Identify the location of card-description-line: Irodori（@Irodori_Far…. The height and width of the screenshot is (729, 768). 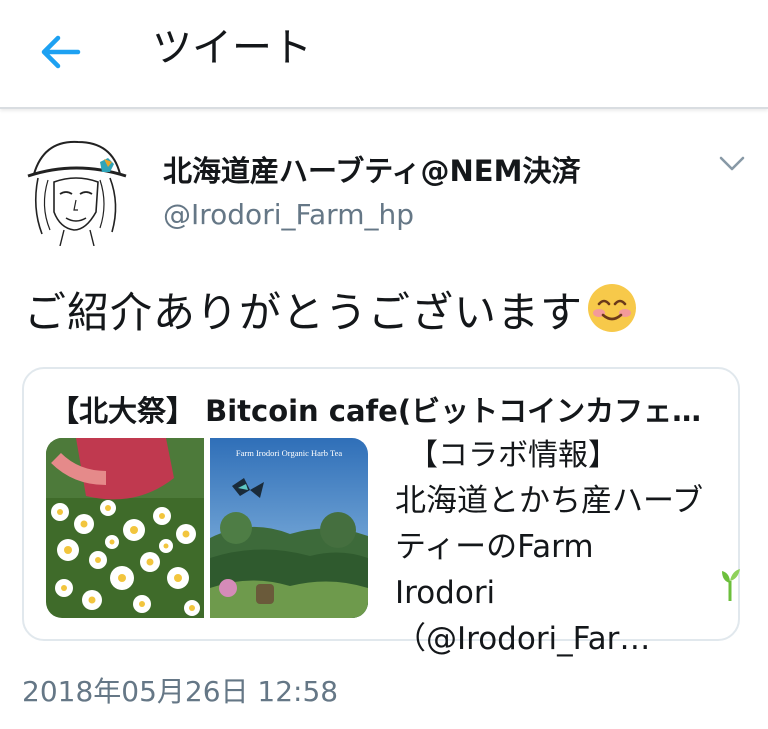
(523, 616).